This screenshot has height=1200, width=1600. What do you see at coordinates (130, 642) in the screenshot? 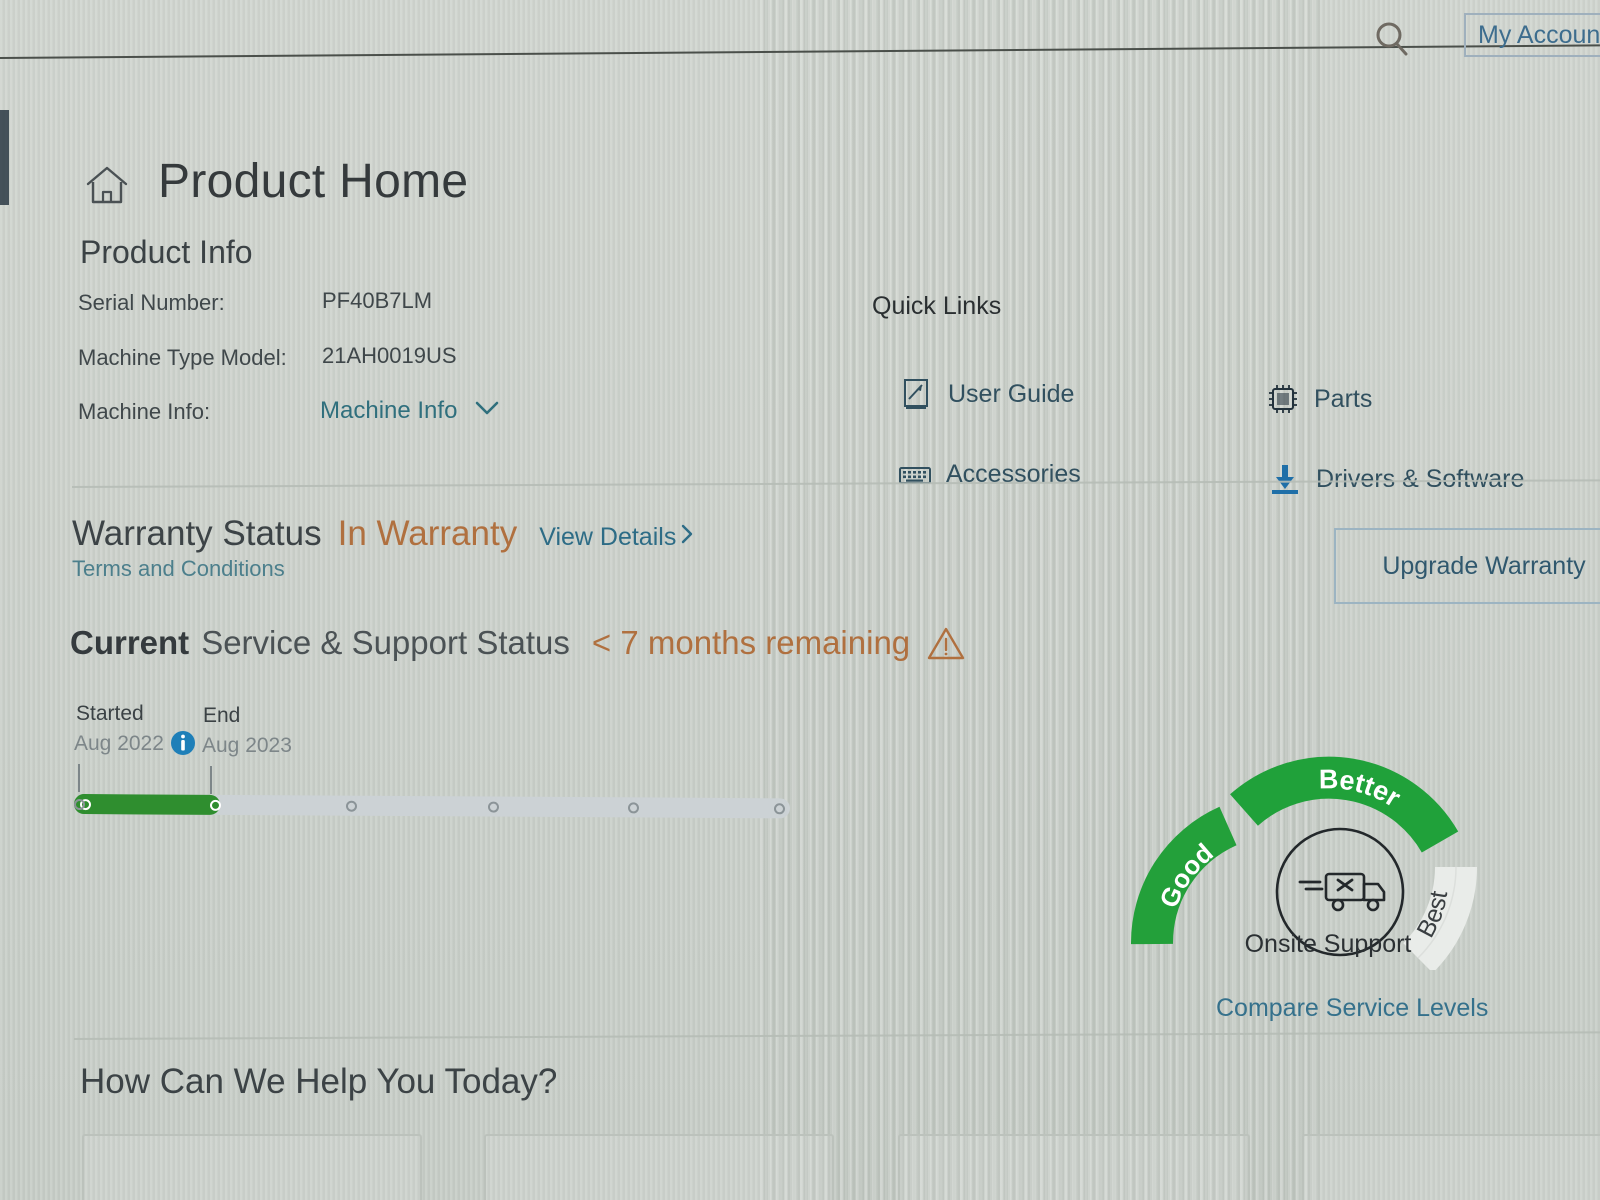
I see `service-status-current-word: Current` at bounding box center [130, 642].